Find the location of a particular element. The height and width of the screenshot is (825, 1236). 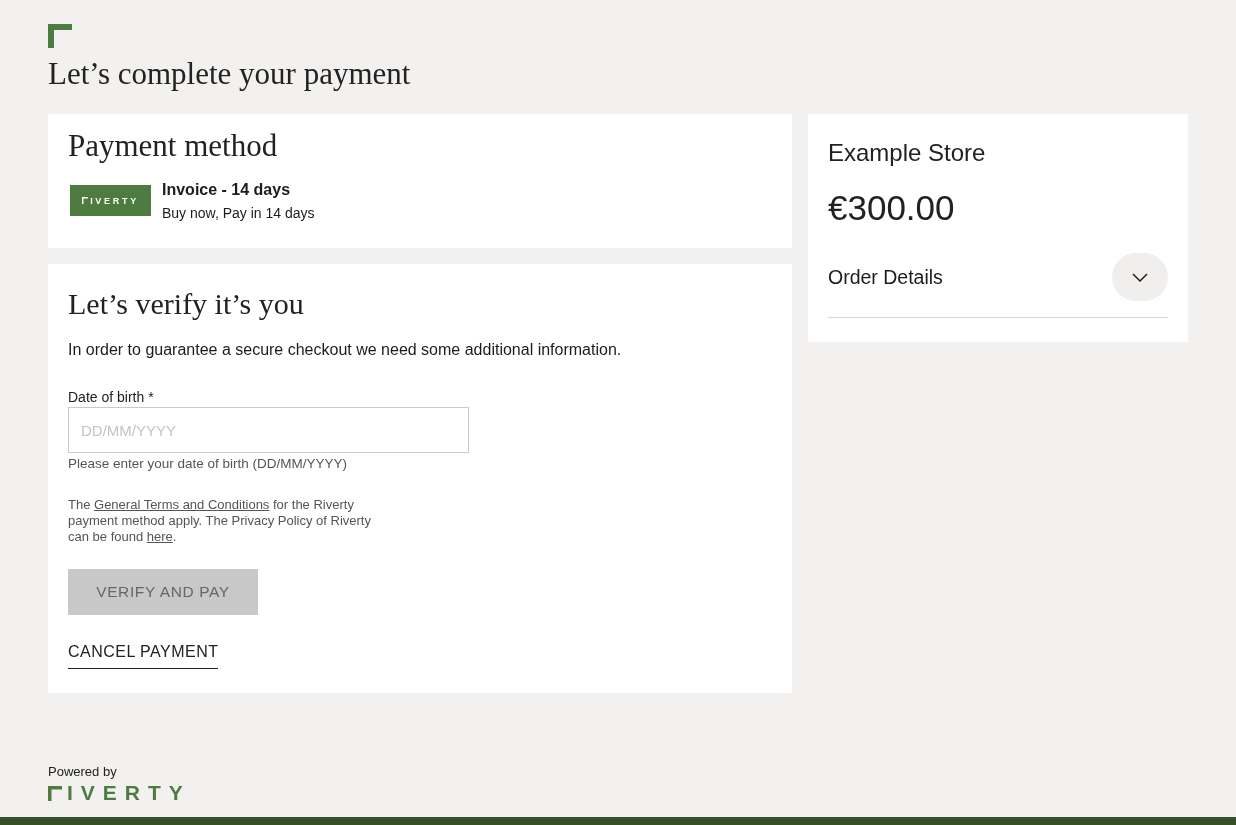

terms-link: General Terms and Conditions is located at coordinates (182, 504).